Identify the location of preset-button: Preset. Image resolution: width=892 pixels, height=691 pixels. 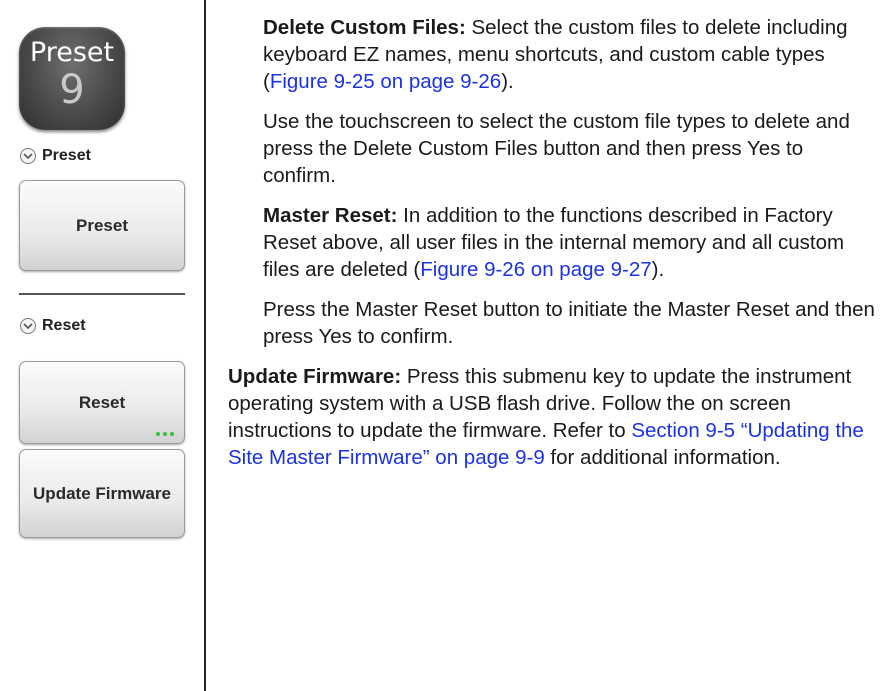
(102, 225).